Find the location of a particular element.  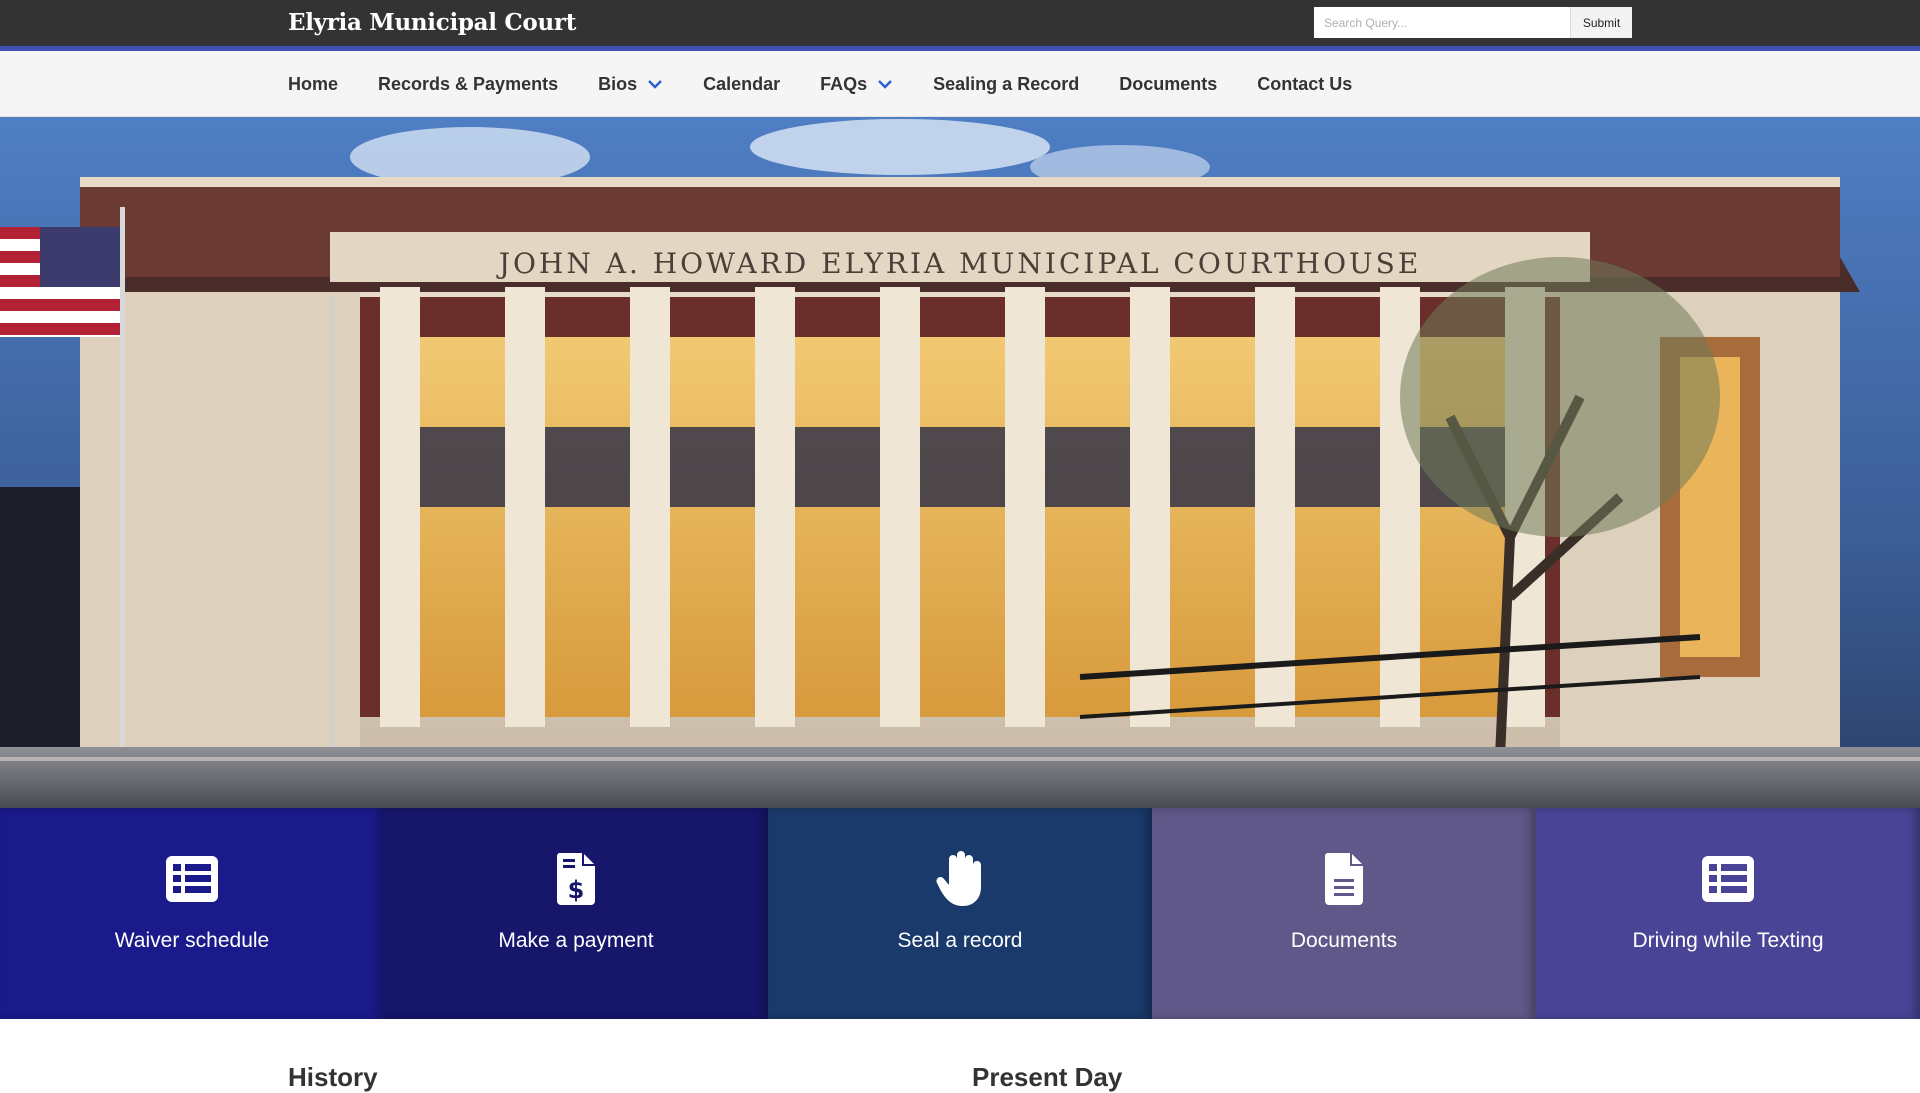

tile-make-payment: $ Make a payment is located at coordinates (576, 913).